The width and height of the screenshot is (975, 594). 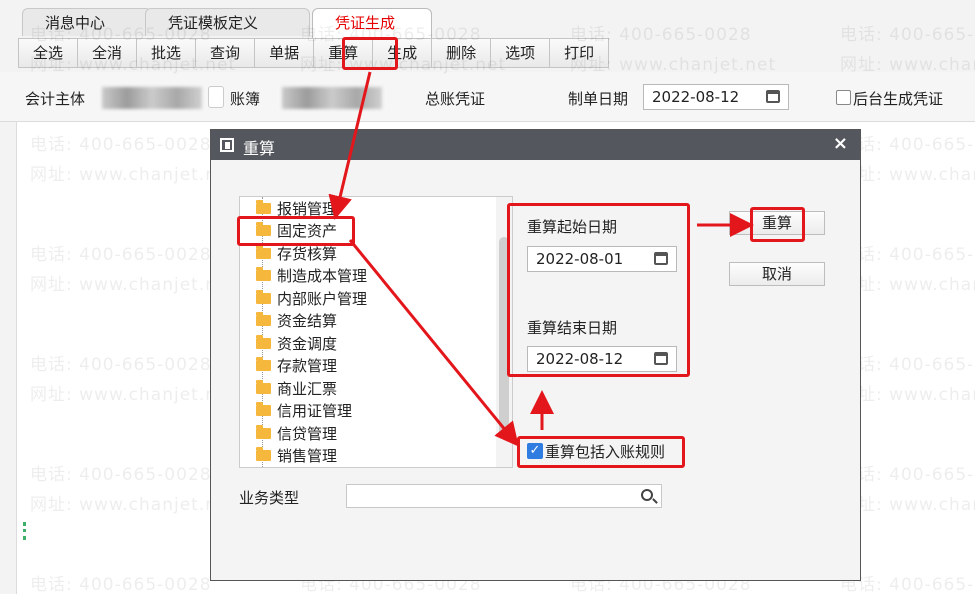 I want to click on tab-bar: 消息中心 凭证模板定义 凭证生成, so click(x=487, y=19).